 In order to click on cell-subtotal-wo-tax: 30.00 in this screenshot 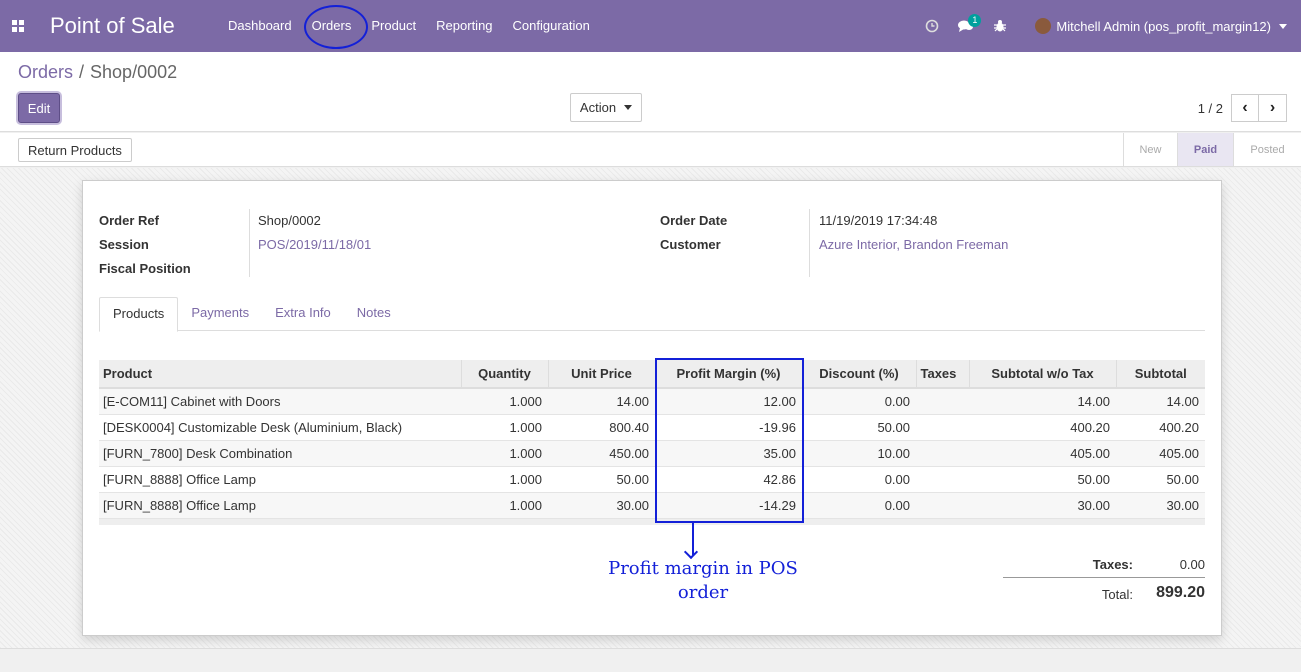, I will do `click(1042, 505)`.